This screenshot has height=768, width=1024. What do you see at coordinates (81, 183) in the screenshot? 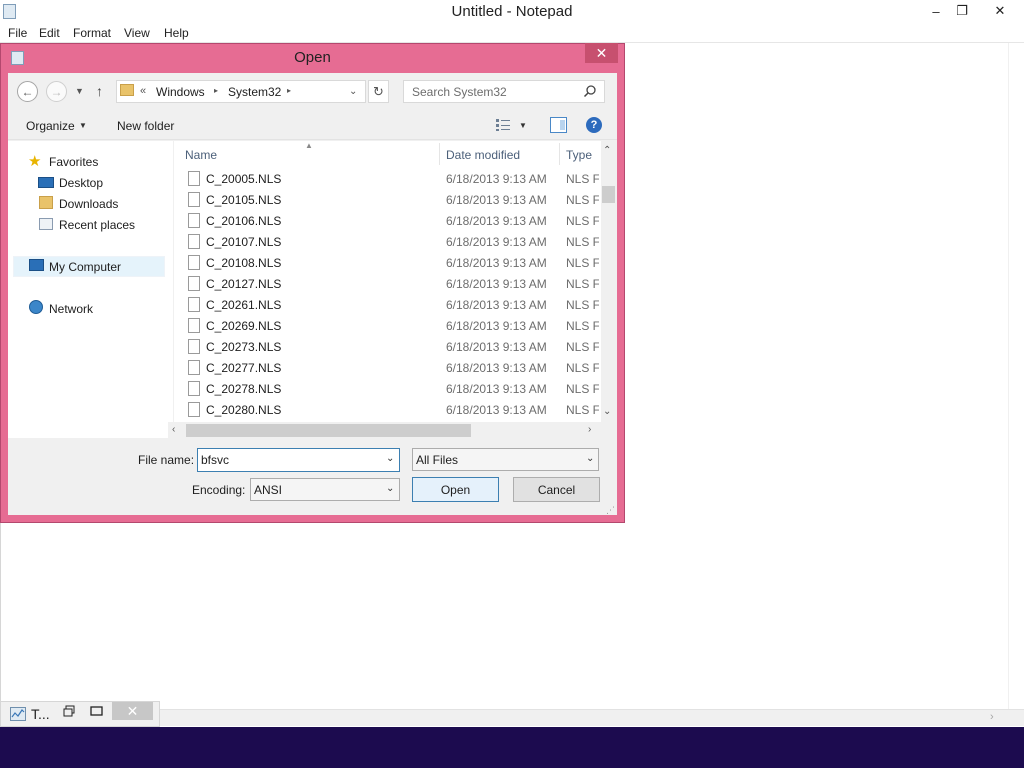
I see `nav-desktop: Desktop` at bounding box center [81, 183].